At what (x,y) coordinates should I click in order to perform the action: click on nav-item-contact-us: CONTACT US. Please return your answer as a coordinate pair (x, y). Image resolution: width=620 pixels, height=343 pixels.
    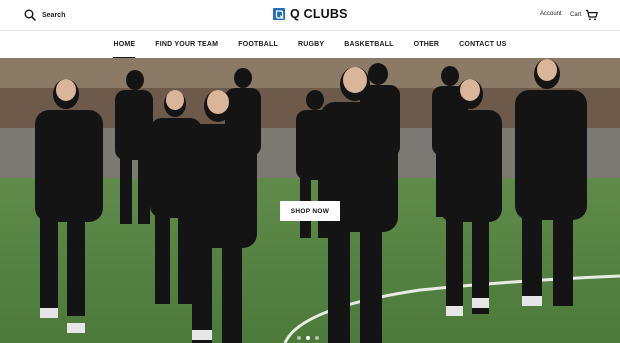
    Looking at the image, I should click on (482, 44).